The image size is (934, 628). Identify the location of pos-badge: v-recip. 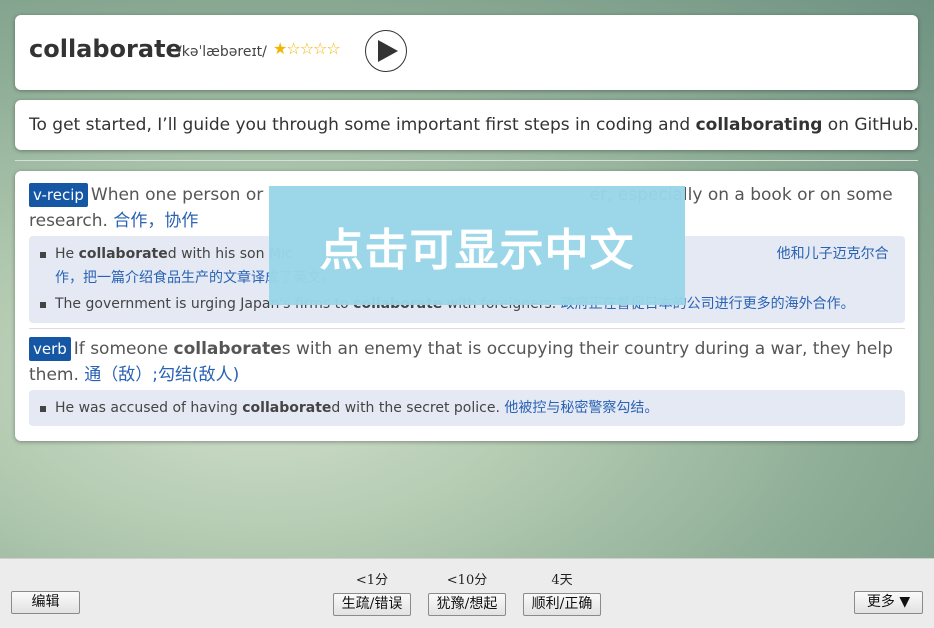
(58, 195).